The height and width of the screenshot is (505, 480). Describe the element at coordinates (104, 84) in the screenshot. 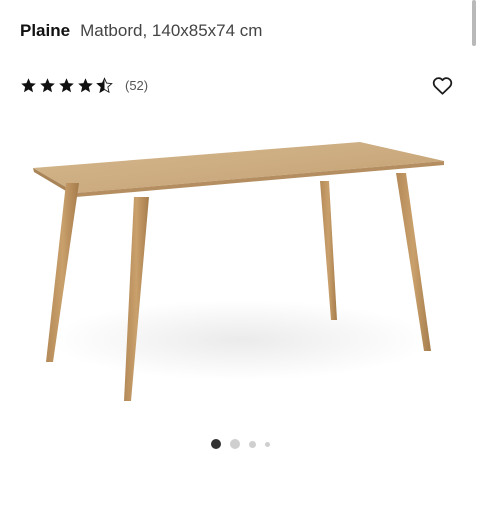

I see `star-half-icon` at that location.